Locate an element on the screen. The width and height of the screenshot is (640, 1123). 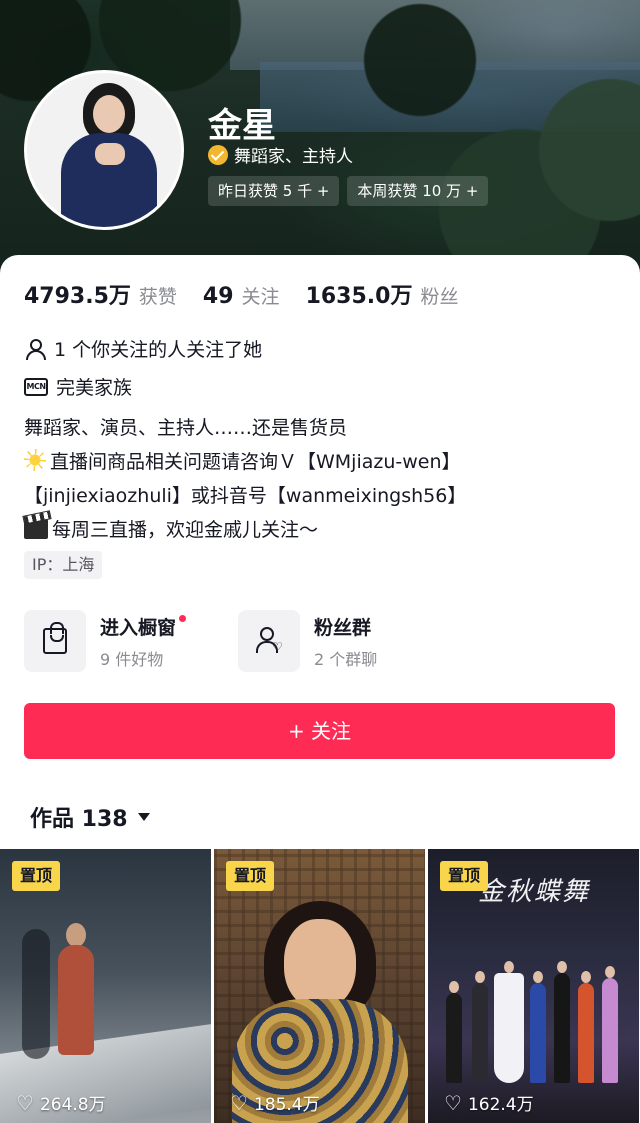
stat-likes-value: 4793.5万 is located at coordinates (77, 296).